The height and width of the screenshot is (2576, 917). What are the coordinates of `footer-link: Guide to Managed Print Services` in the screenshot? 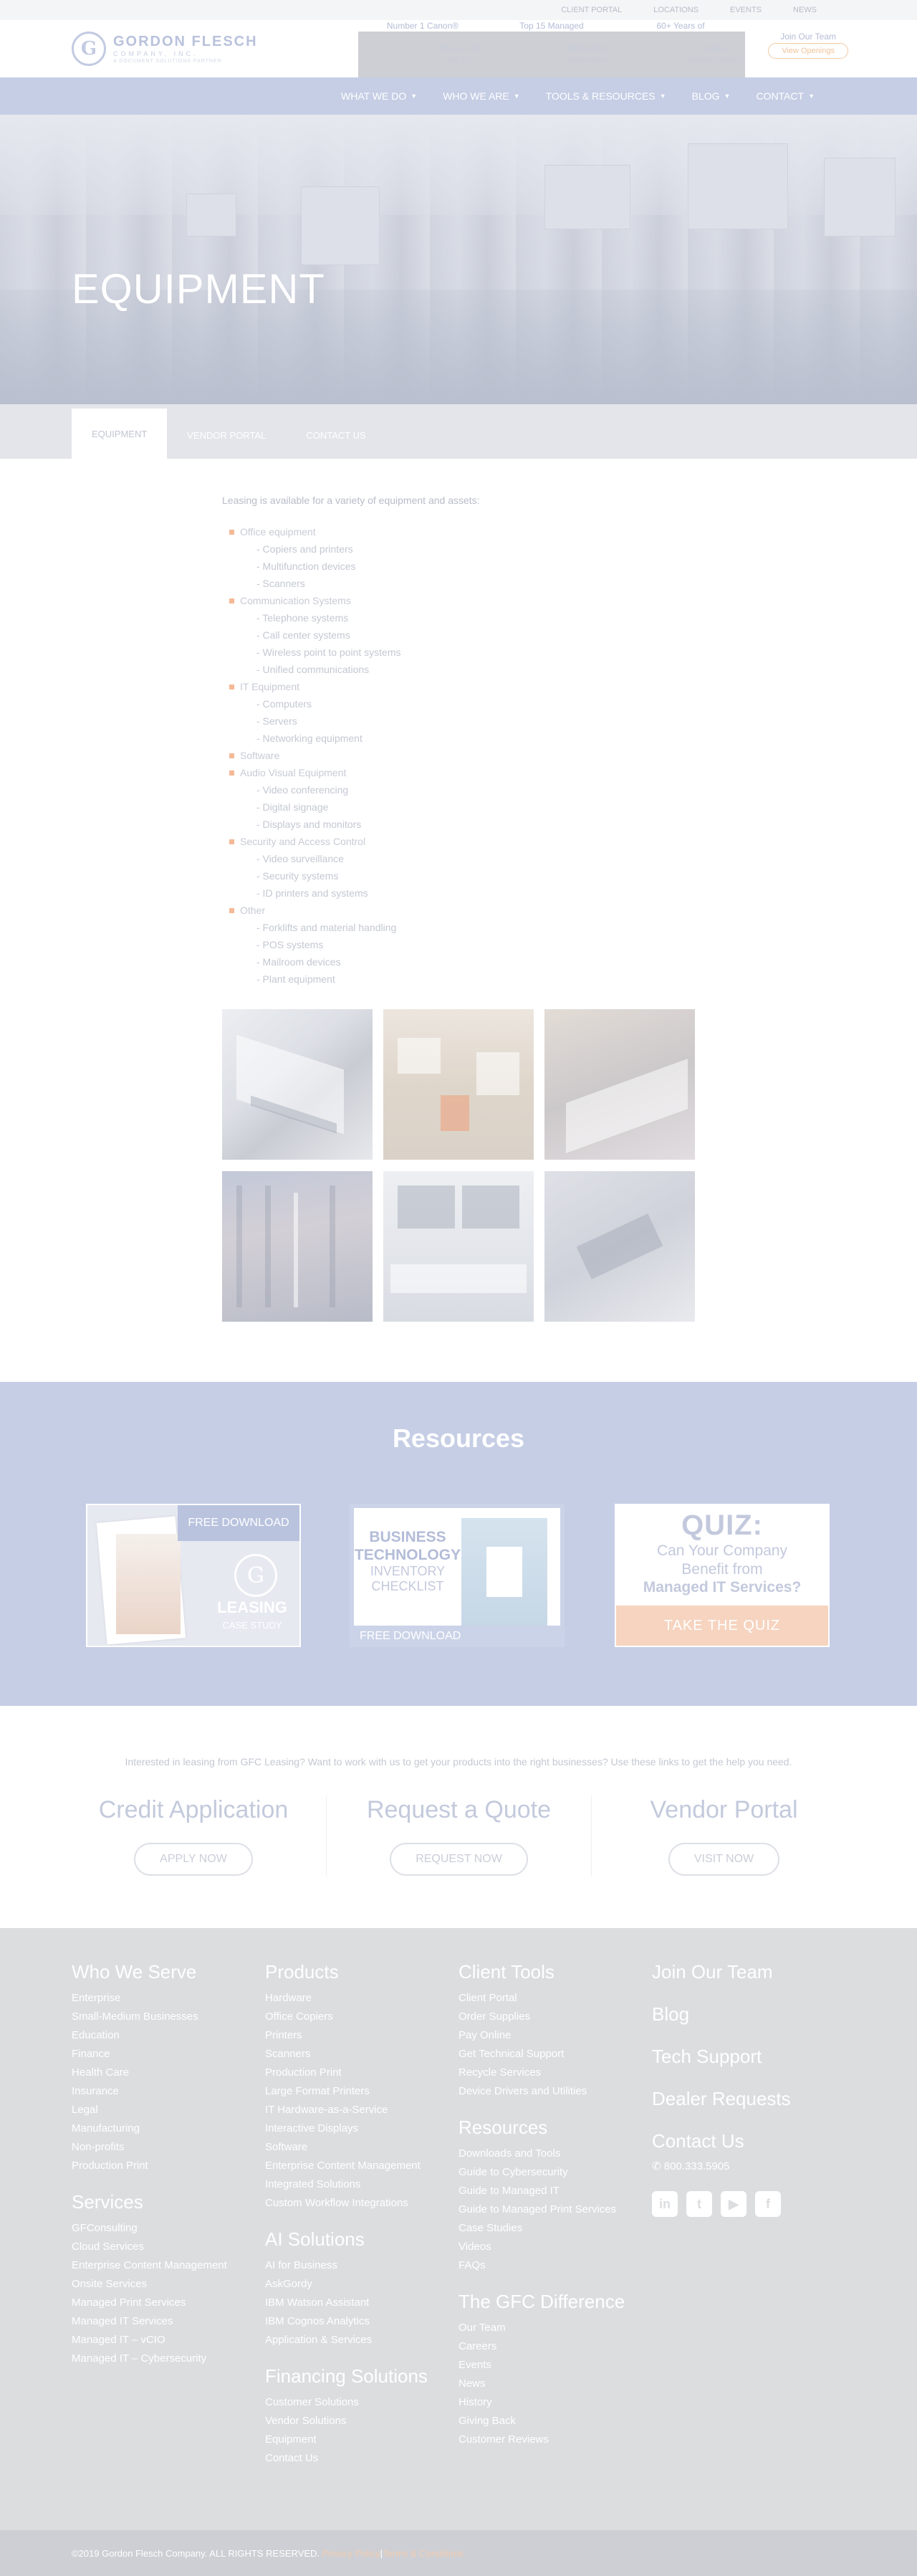 It's located at (544, 2209).